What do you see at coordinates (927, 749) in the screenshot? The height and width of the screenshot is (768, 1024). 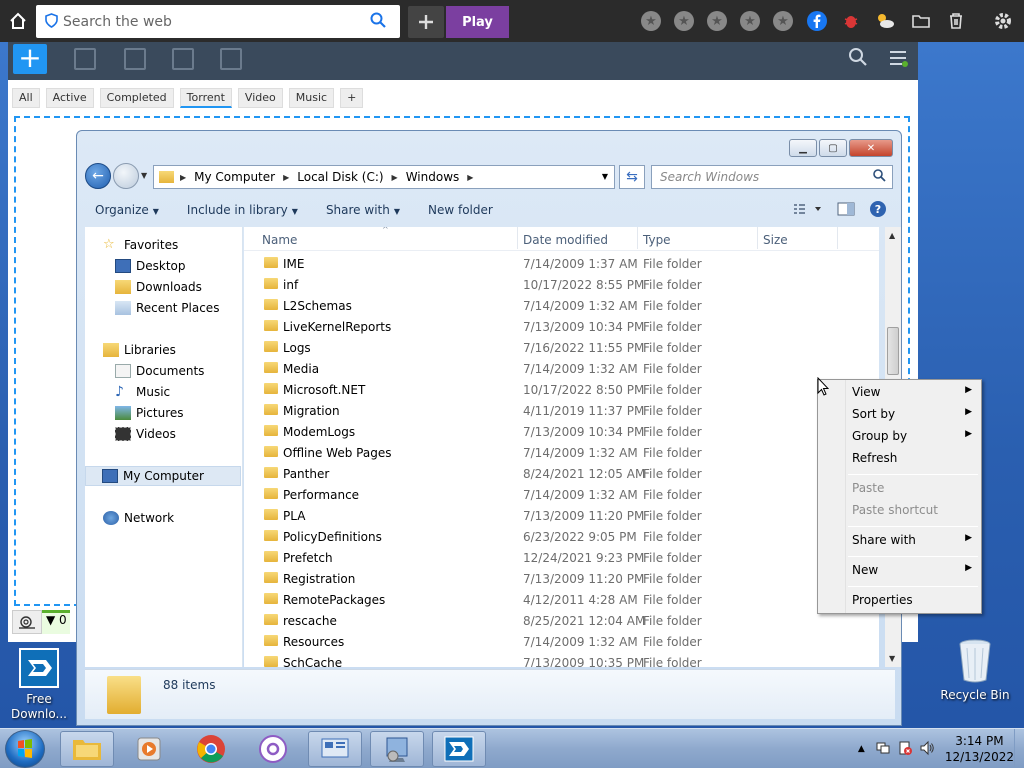 I see `volume-icon` at bounding box center [927, 749].